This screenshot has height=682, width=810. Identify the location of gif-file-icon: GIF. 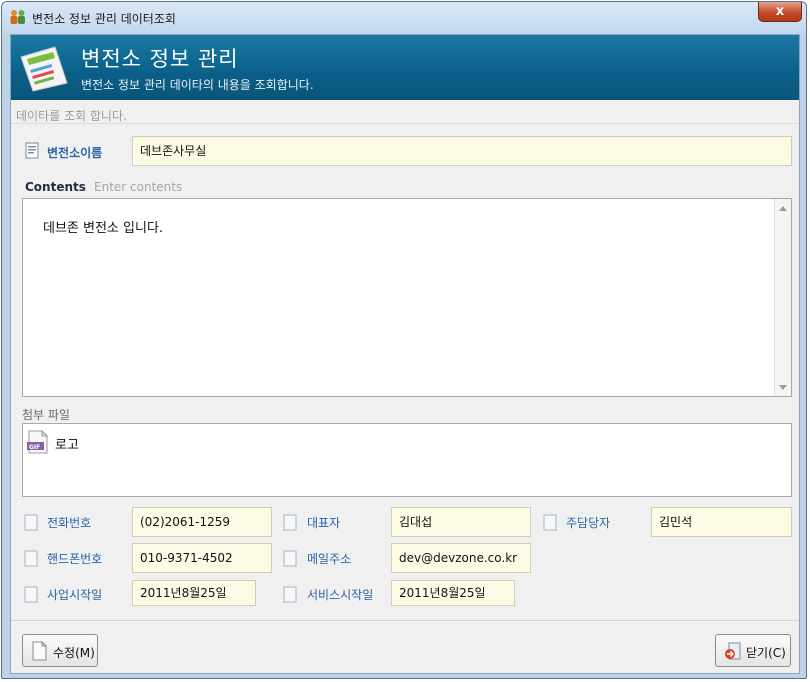
(38, 442).